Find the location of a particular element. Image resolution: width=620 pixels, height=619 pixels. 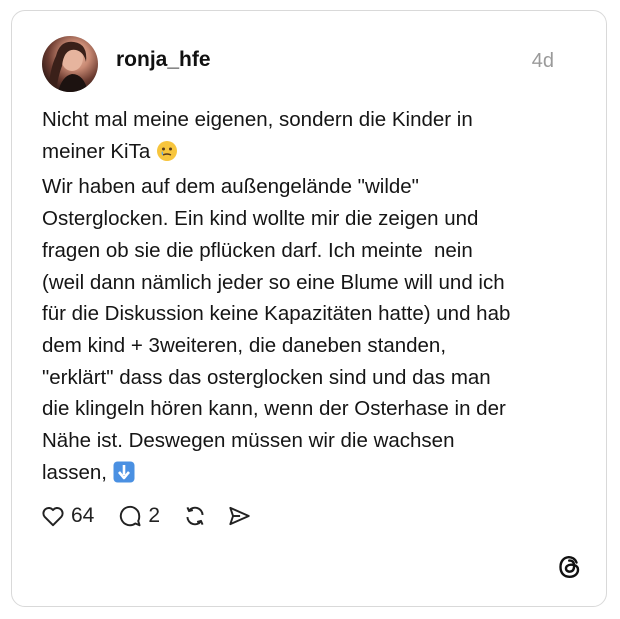

share-button is located at coordinates (239, 516).